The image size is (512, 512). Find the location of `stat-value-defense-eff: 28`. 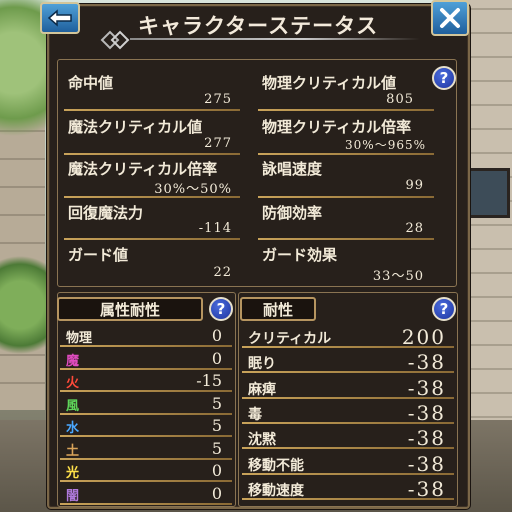

stat-value-defense-eff: 28 is located at coordinates (414, 228).